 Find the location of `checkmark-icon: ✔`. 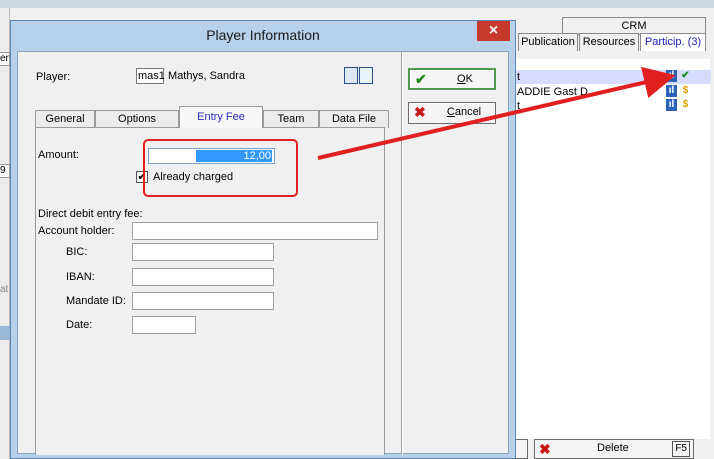

checkmark-icon: ✔ is located at coordinates (421, 79).